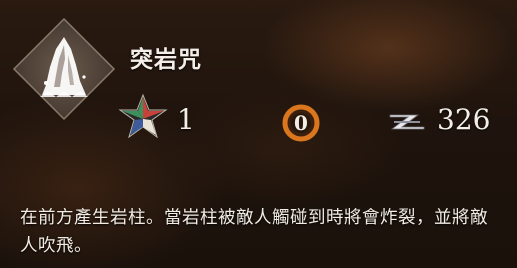 This screenshot has width=517, height=268. I want to click on star-stat-value: 1, so click(186, 119).